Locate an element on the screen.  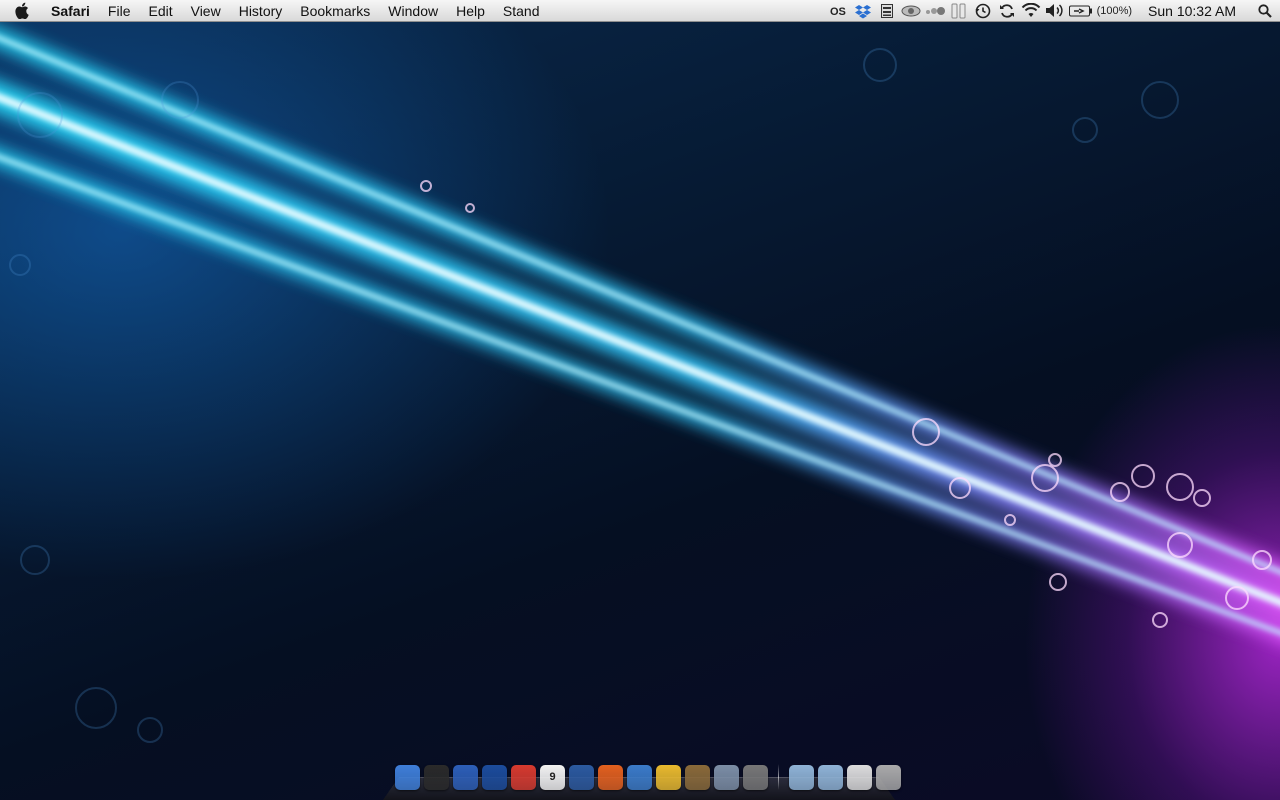
menu-clock: Sun 10:32 AM is located at coordinates (1195, 11).